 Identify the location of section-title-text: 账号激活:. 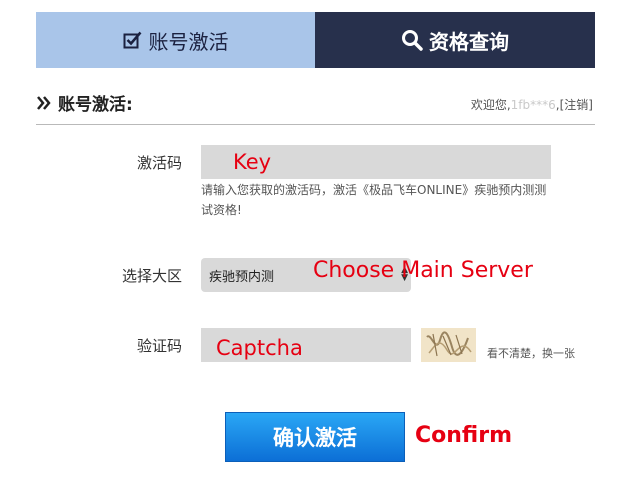
(95, 105).